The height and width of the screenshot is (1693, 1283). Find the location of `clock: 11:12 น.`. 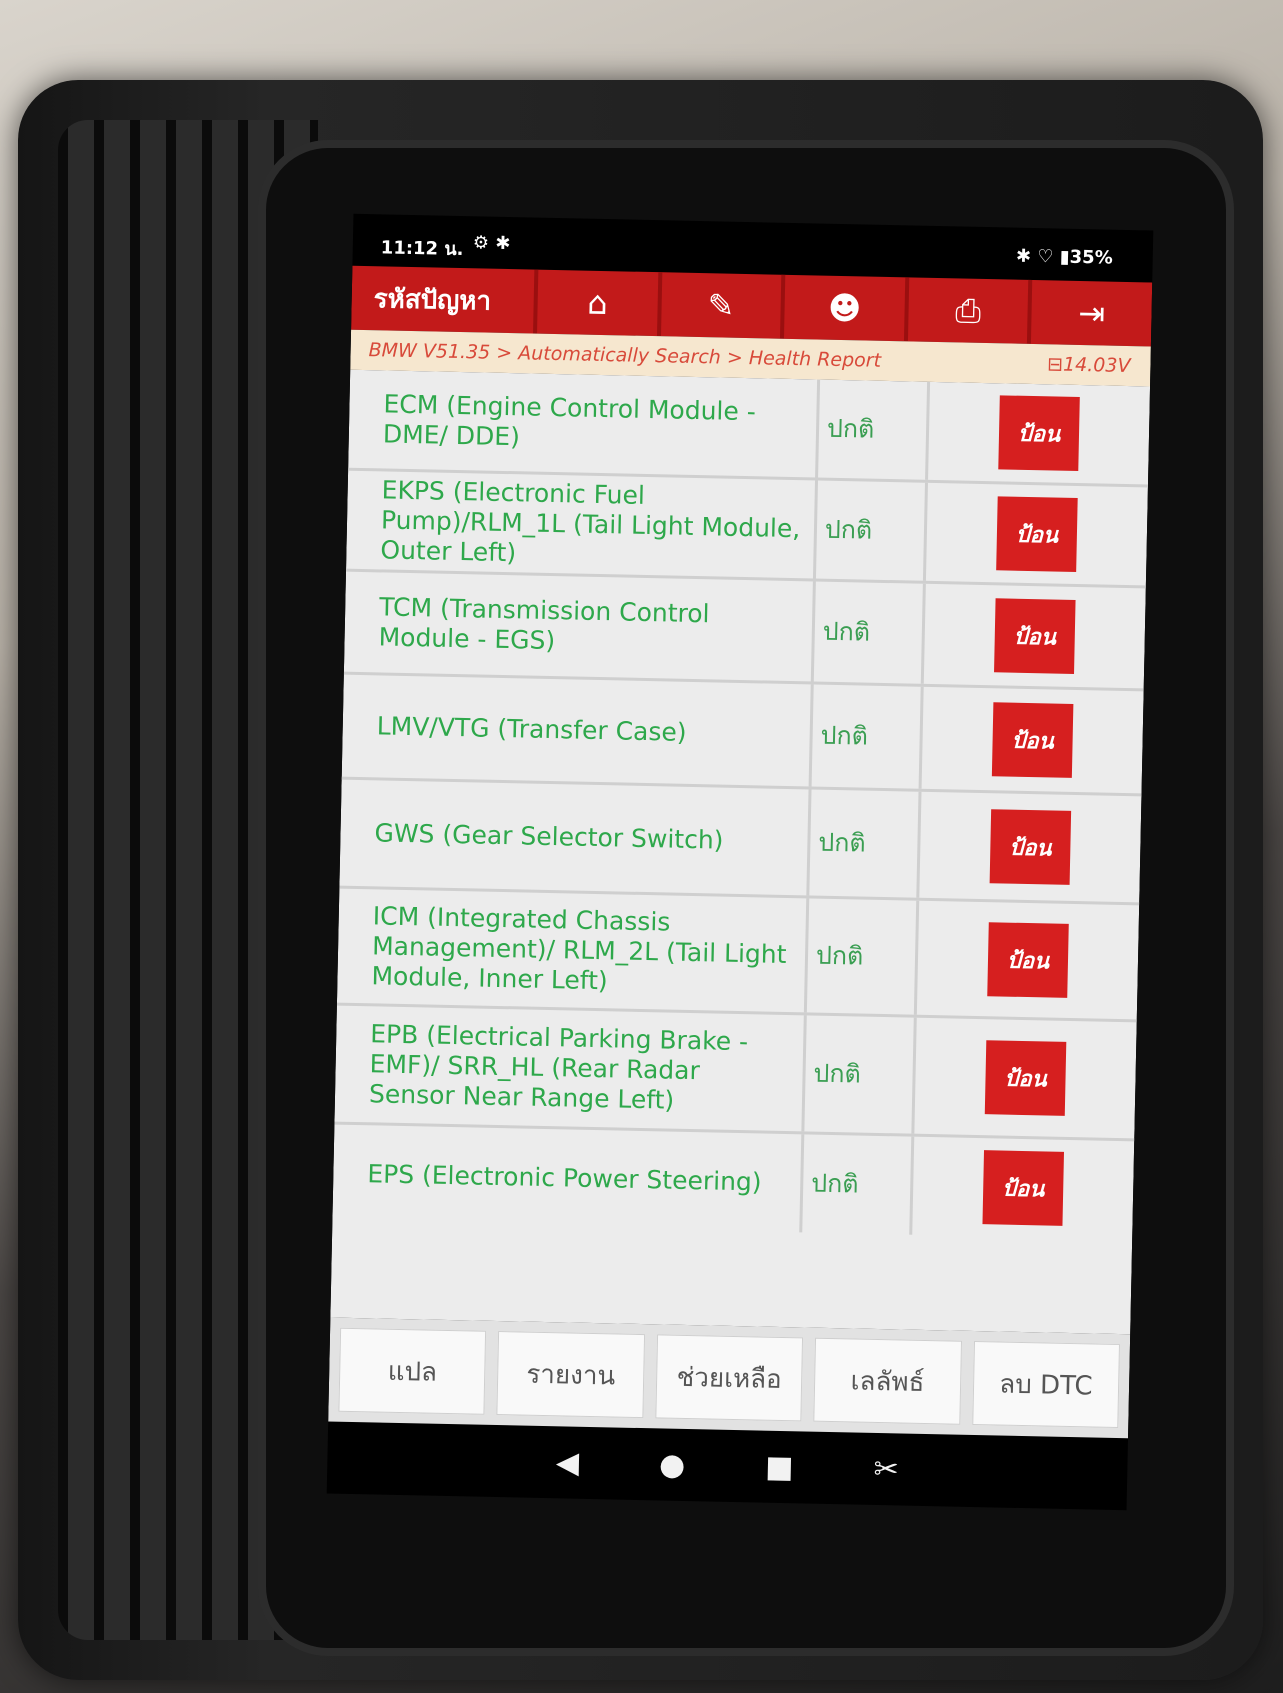

clock: 11:12 น. is located at coordinates (422, 249).